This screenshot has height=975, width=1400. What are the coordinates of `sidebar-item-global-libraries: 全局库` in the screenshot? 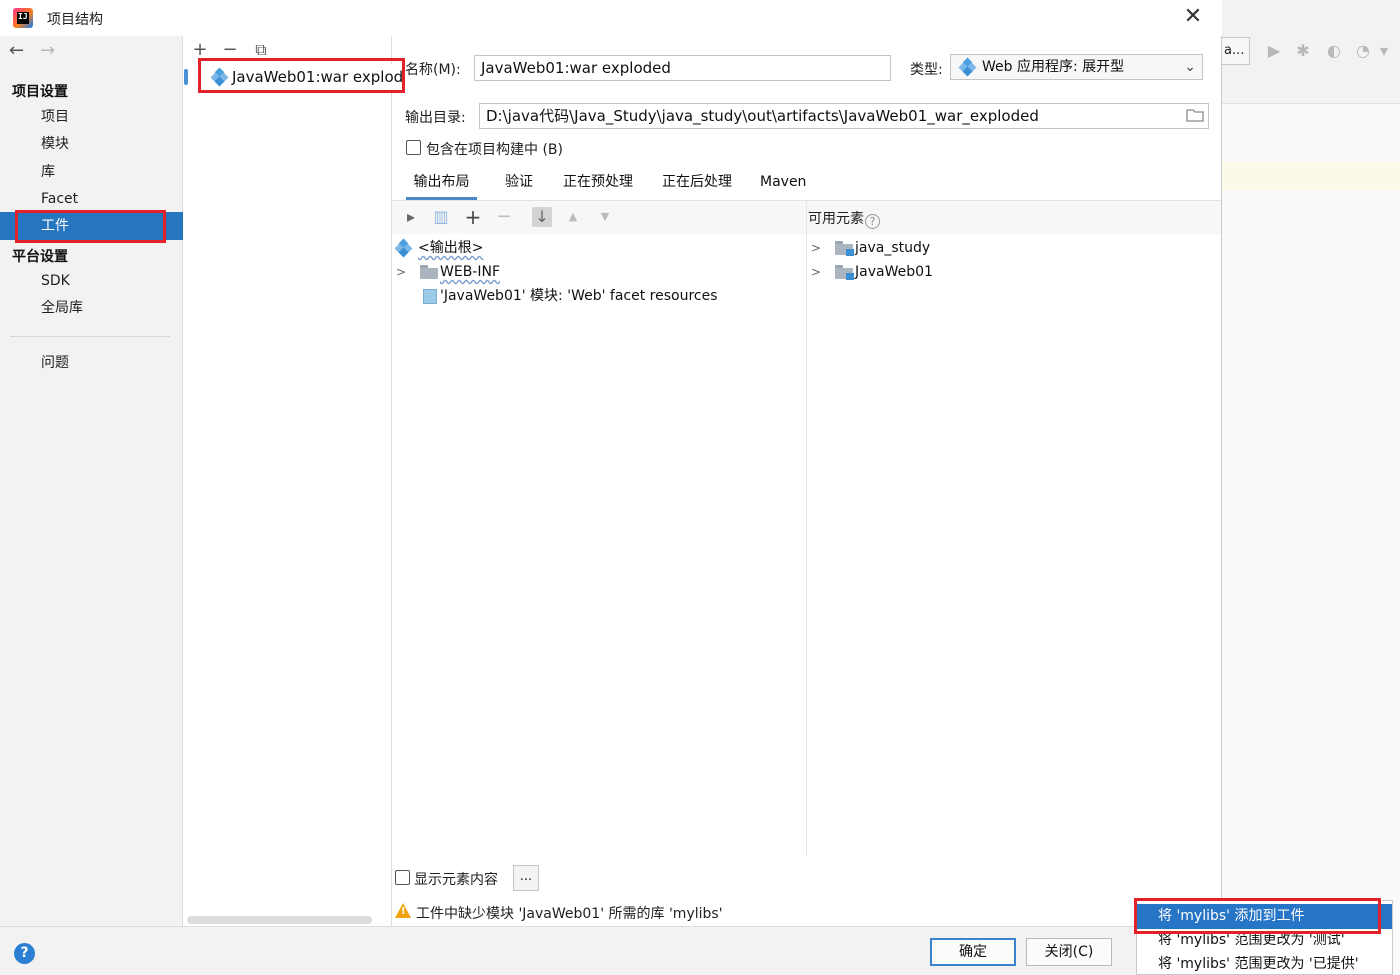 It's located at (91, 308).